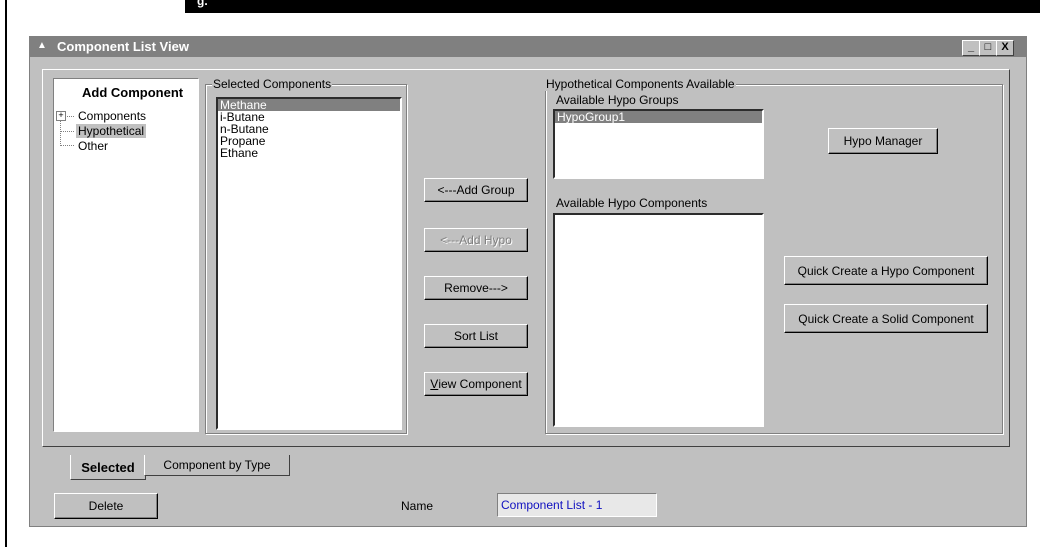 The height and width of the screenshot is (547, 1040). I want to click on page-header-text: g., so click(202, 4).